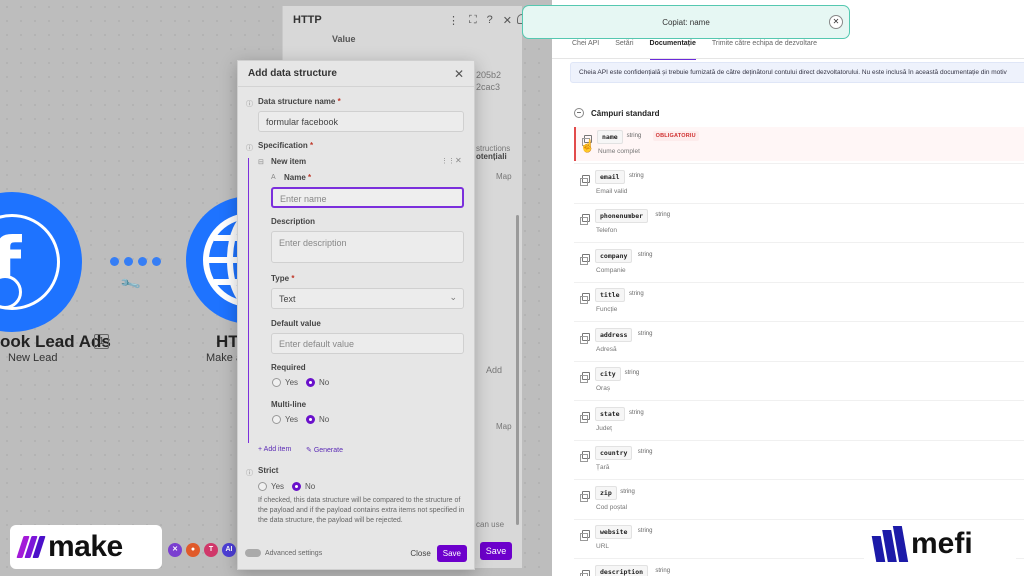 The height and width of the screenshot is (576, 1024). I want to click on field-description: Oraș, so click(603, 388).